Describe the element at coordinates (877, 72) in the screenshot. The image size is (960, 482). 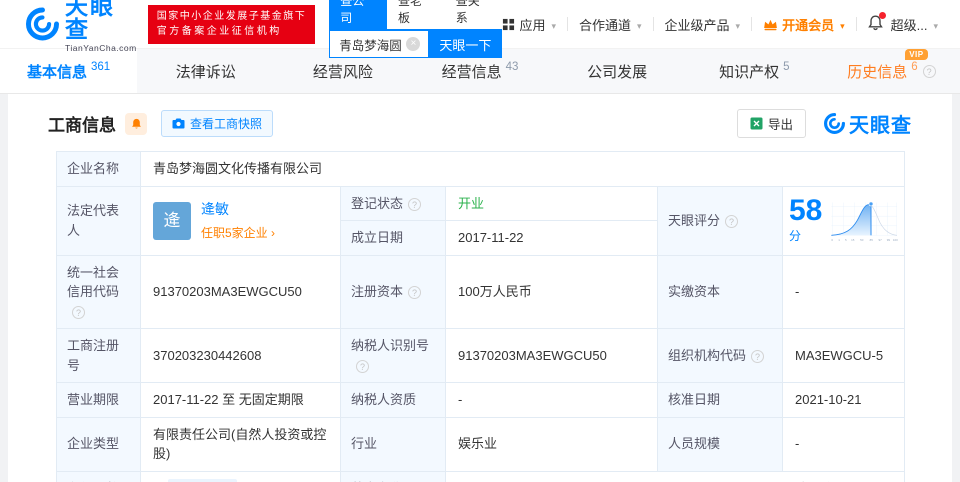
I see `tab-label: 历史信息` at that location.